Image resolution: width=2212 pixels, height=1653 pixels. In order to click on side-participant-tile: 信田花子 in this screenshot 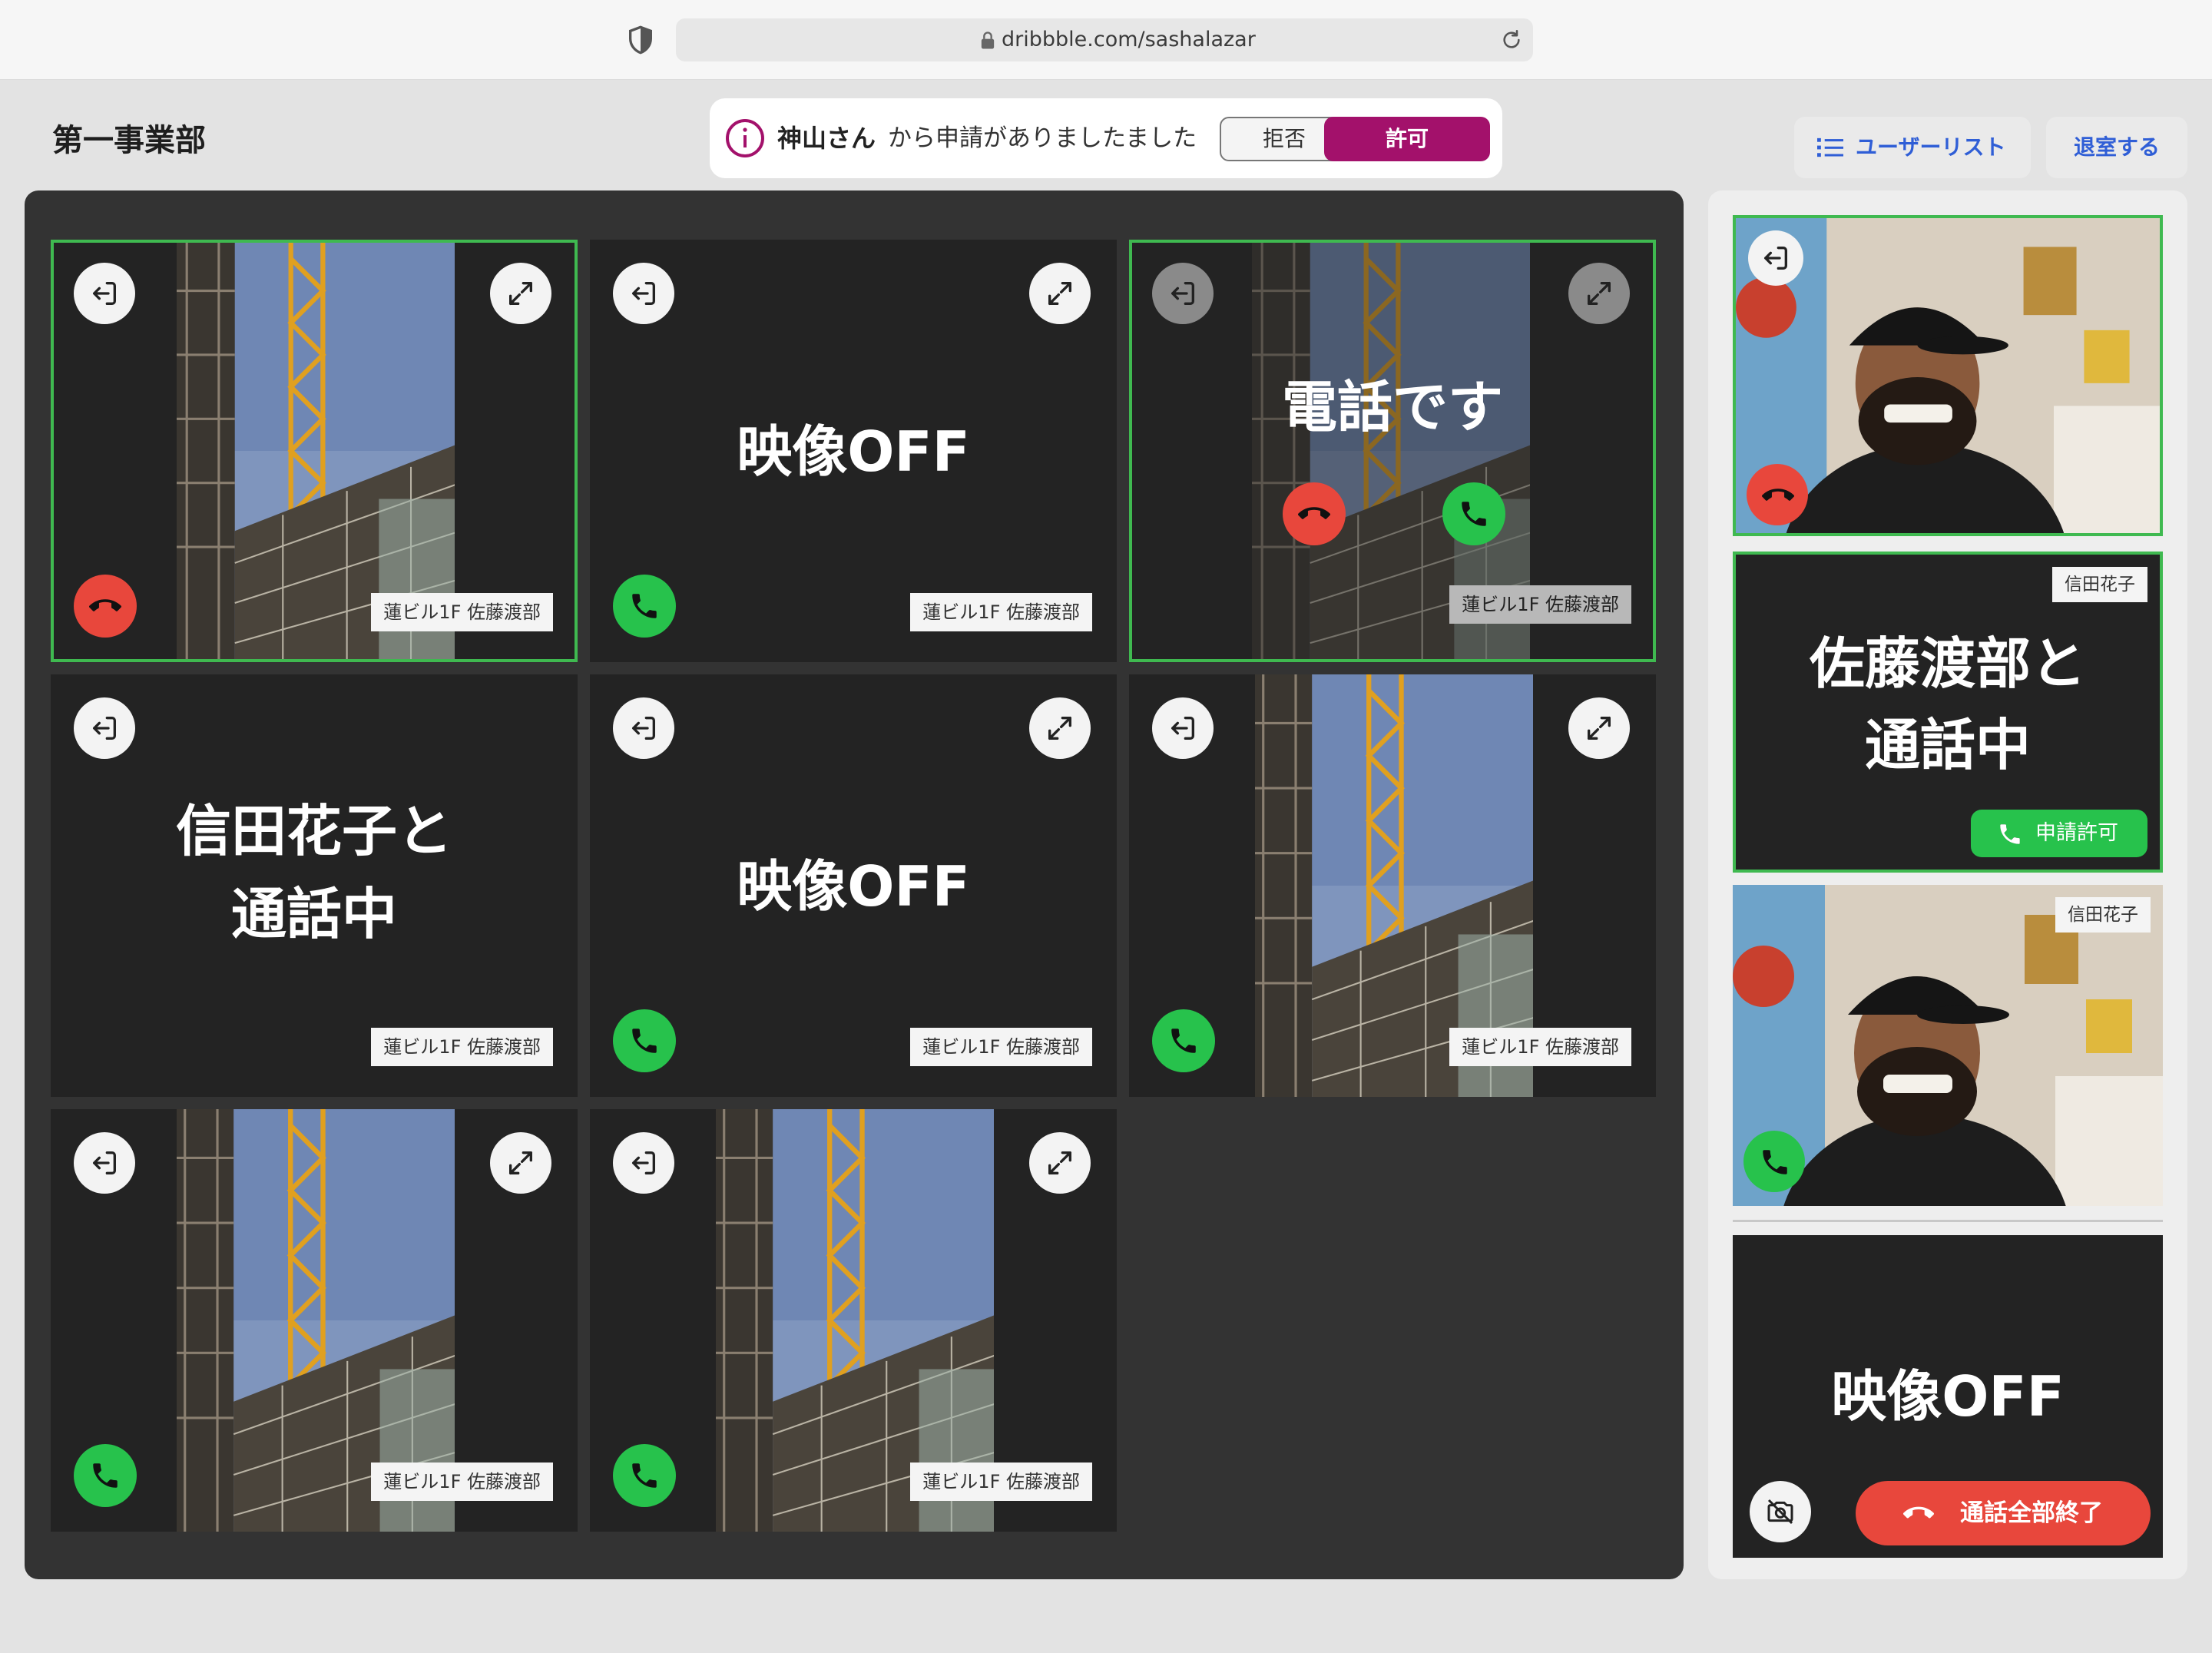, I will do `click(1948, 1045)`.